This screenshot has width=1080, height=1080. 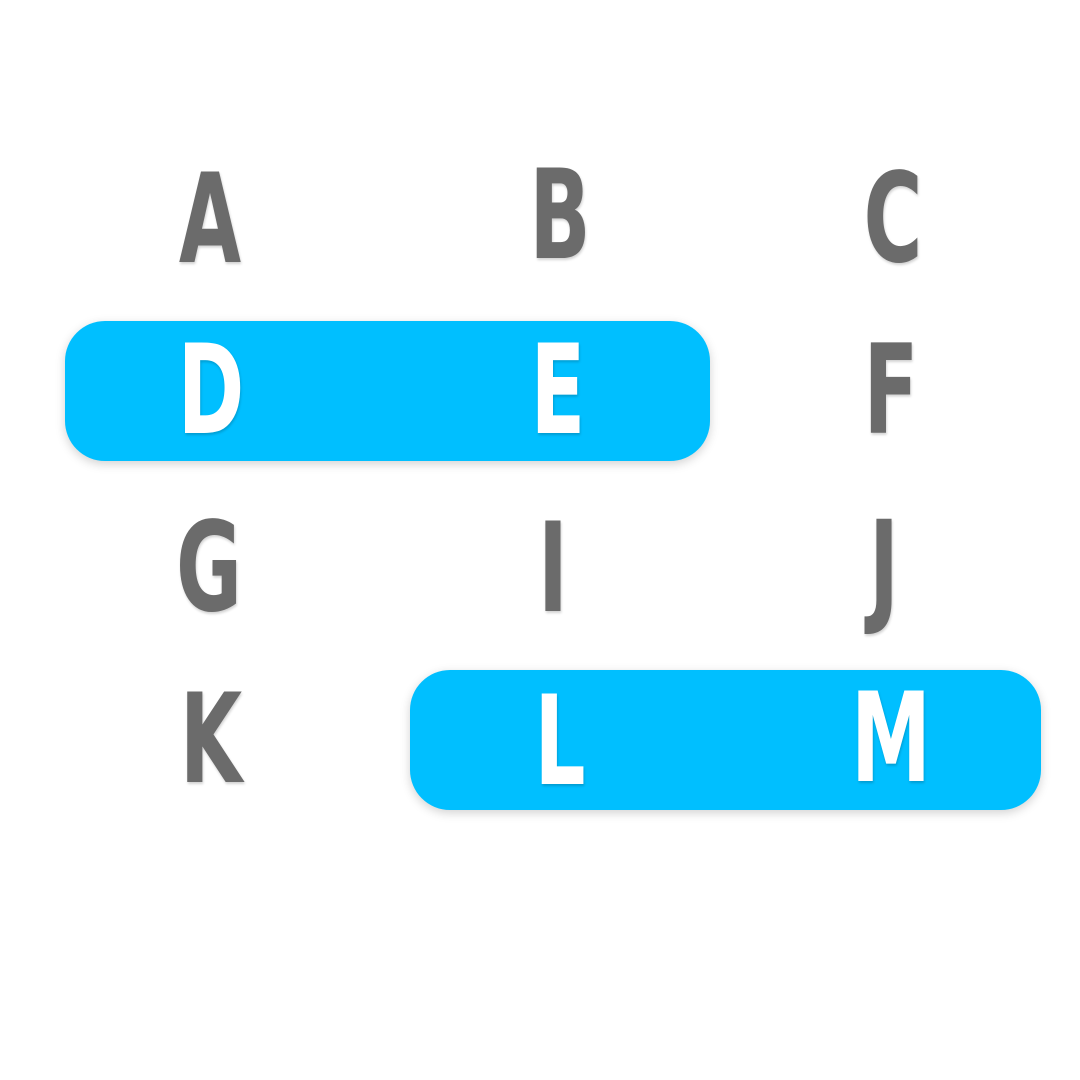 I want to click on letter-tile-k: K, so click(x=210, y=740).